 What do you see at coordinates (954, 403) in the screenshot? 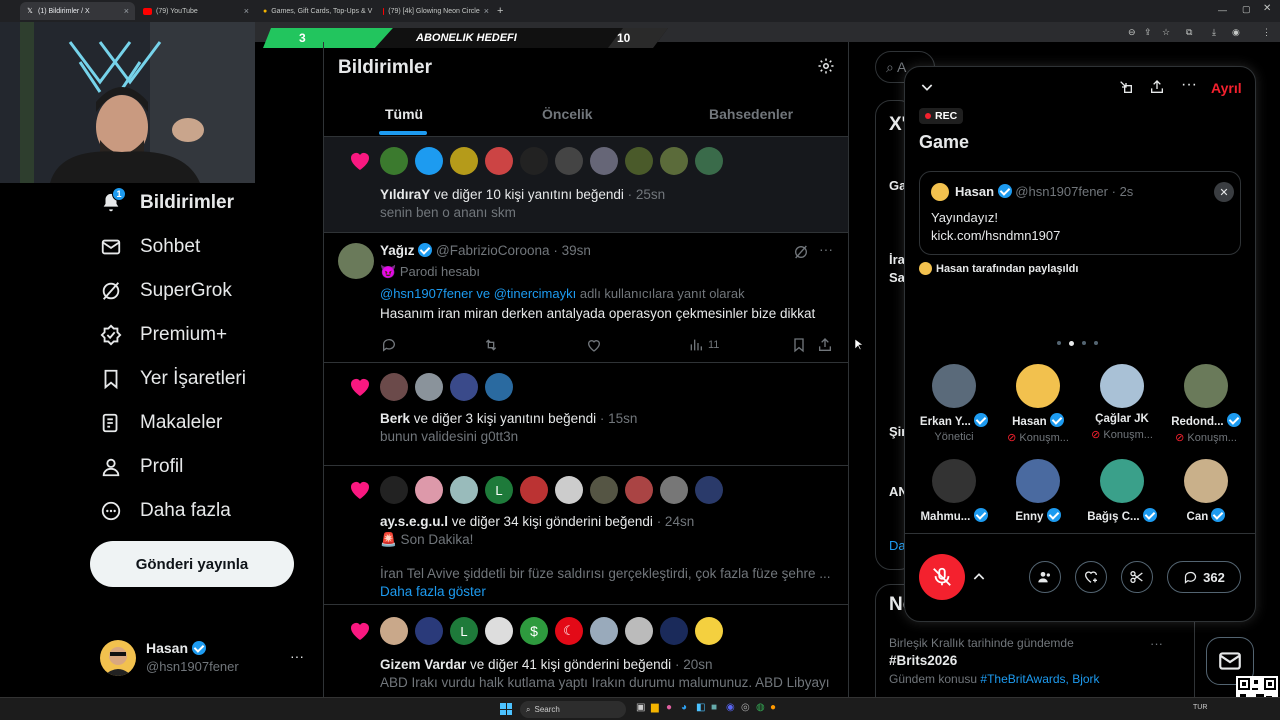
I see `speaker: Erkan Y... Yönetici` at bounding box center [954, 403].